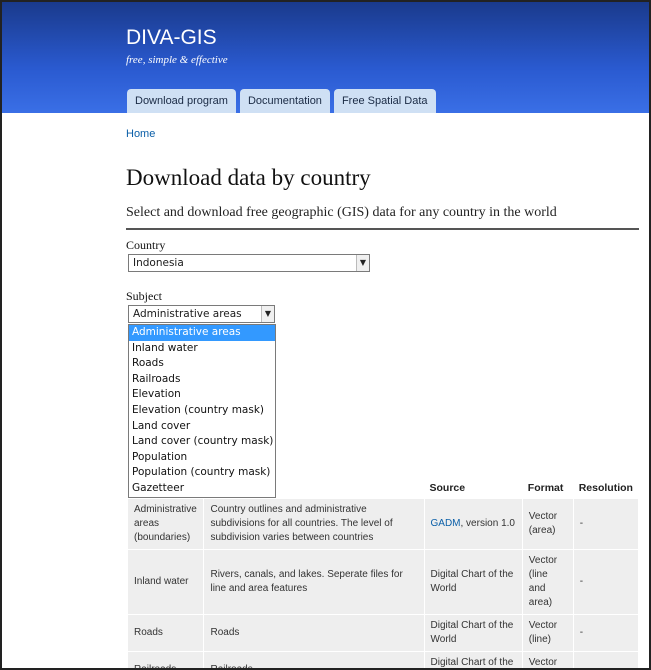  Describe the element at coordinates (249, 263) in the screenshot. I see `country-select: Indonesia ▼` at that location.